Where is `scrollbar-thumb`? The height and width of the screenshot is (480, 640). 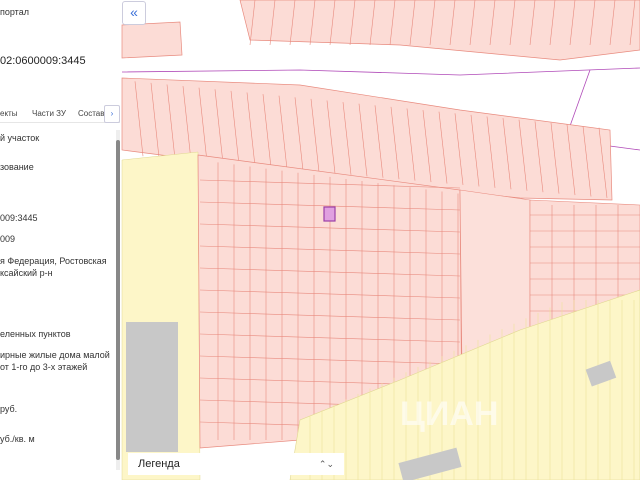
scrollbar-thumb is located at coordinates (118, 300).